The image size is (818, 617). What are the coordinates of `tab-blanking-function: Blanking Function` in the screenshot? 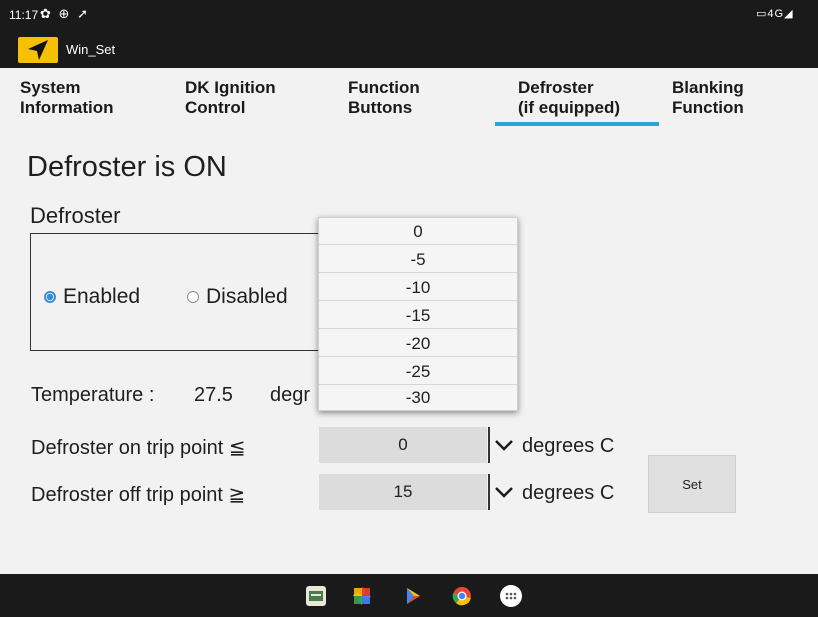 It's located at (708, 98).